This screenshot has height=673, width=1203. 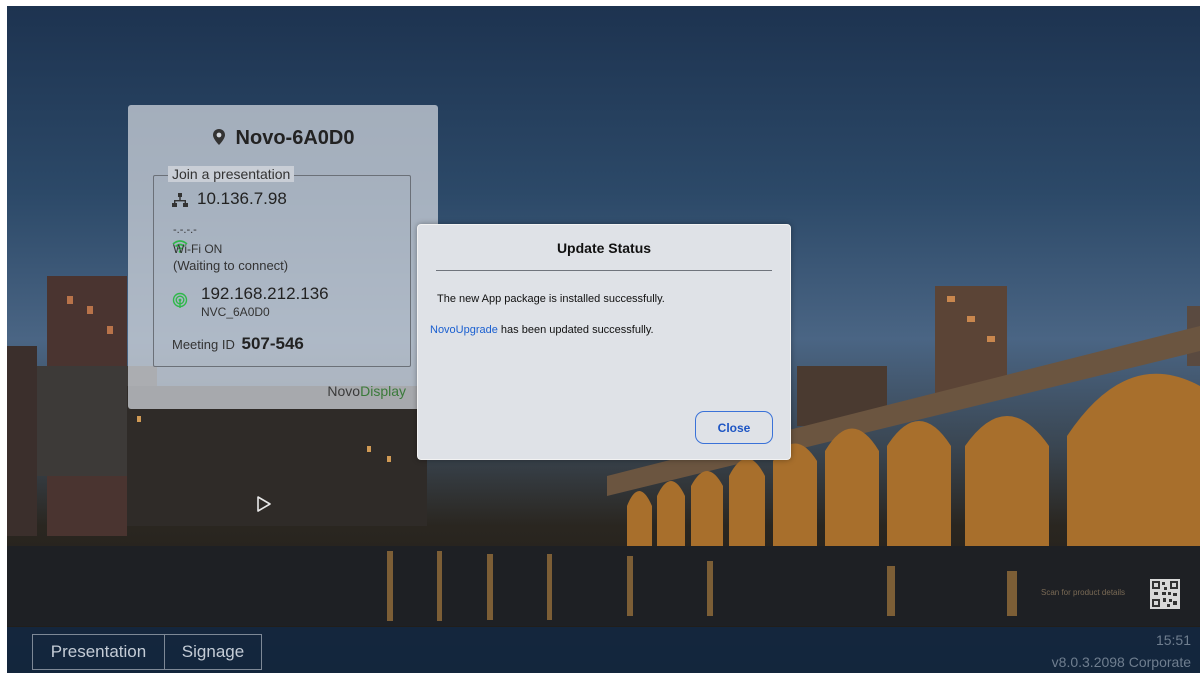 I want to click on hotspot-icon, so click(x=180, y=300).